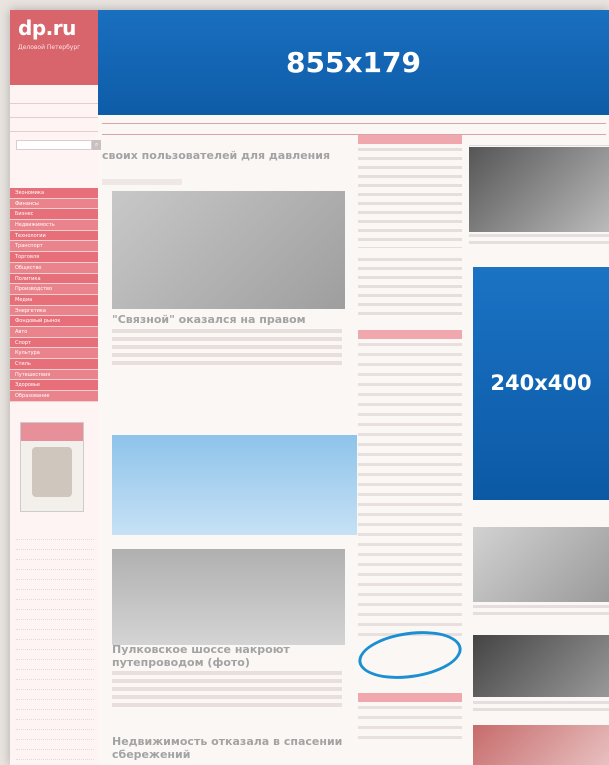  I want to click on byline, so click(142, 182).